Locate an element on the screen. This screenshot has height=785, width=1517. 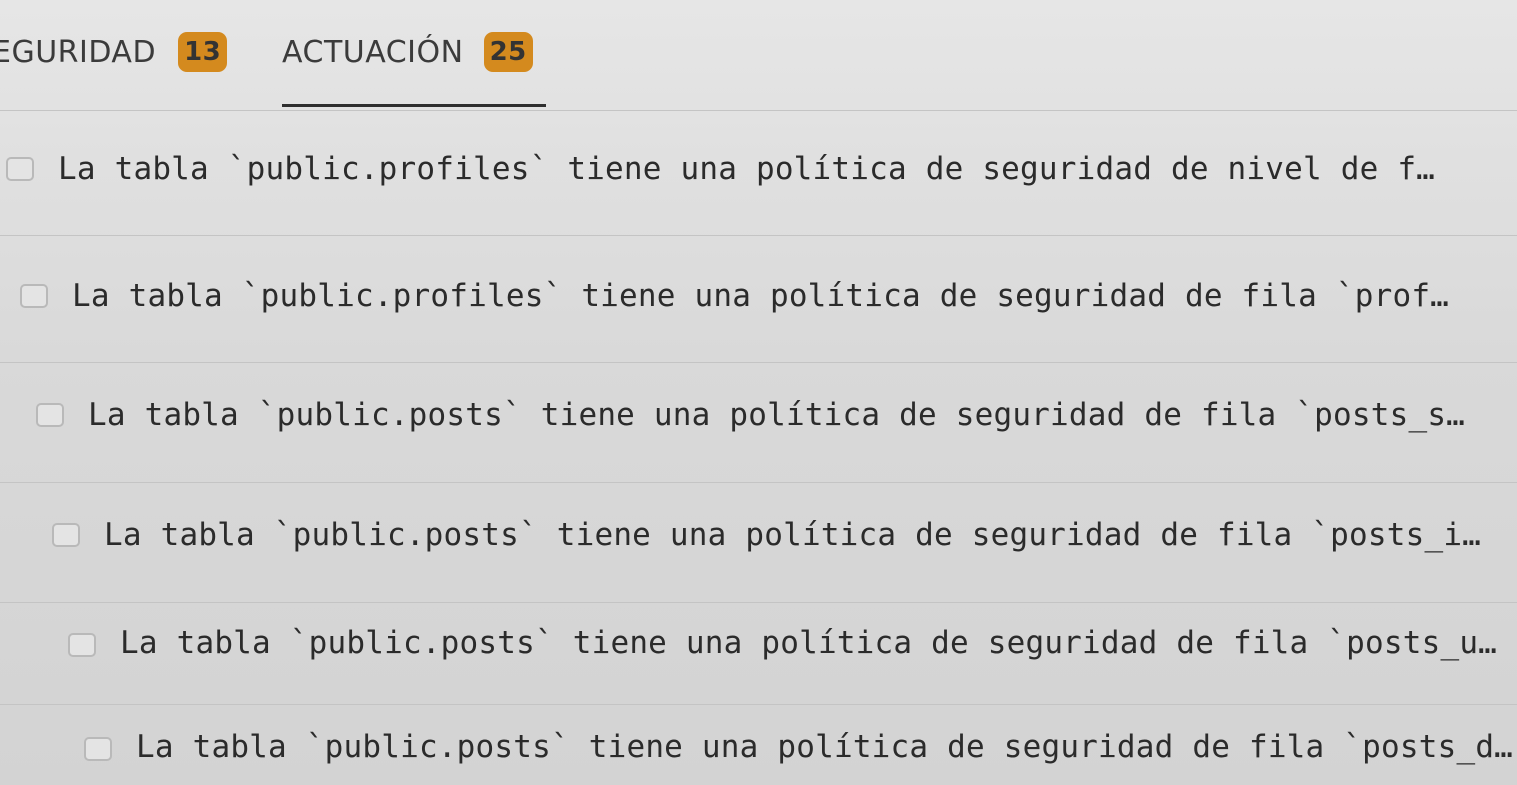
tab-seguridad: EGURIDAD 13 is located at coordinates (114, 52).